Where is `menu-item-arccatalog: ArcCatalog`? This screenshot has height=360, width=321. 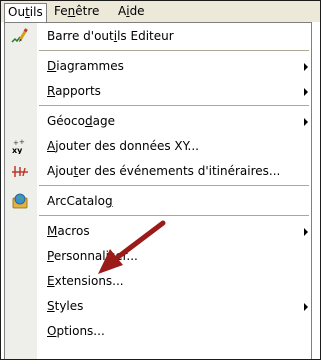 menu-item-arccatalog: ArcCatalog is located at coordinates (158, 201).